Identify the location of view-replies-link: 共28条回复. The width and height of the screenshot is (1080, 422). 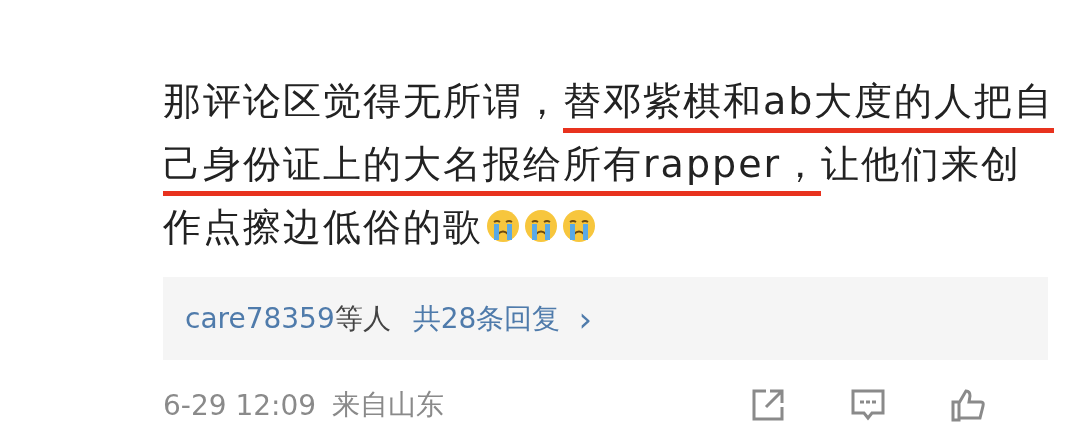
(486, 318).